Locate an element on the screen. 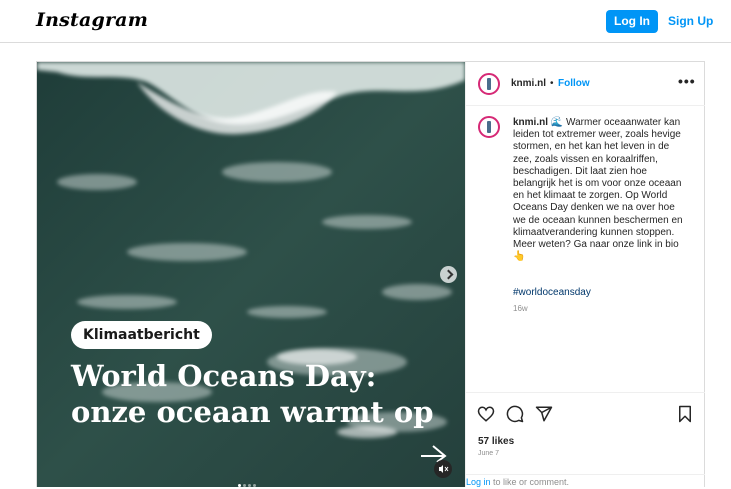  next-arrow-icon is located at coordinates (448, 274).